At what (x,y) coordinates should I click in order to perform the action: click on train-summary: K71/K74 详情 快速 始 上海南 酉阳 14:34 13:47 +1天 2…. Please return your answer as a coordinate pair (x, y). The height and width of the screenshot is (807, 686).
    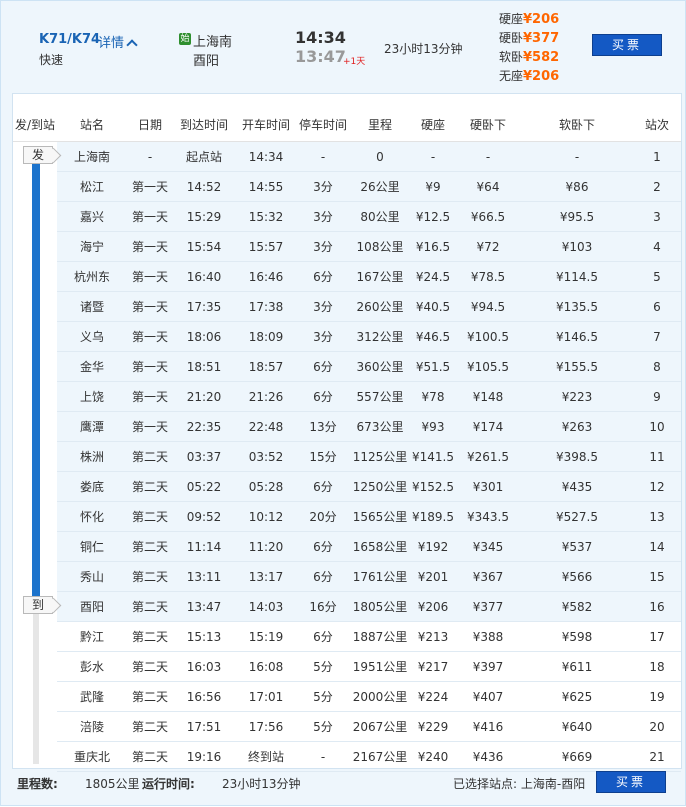
    Looking at the image, I should click on (343, 47).